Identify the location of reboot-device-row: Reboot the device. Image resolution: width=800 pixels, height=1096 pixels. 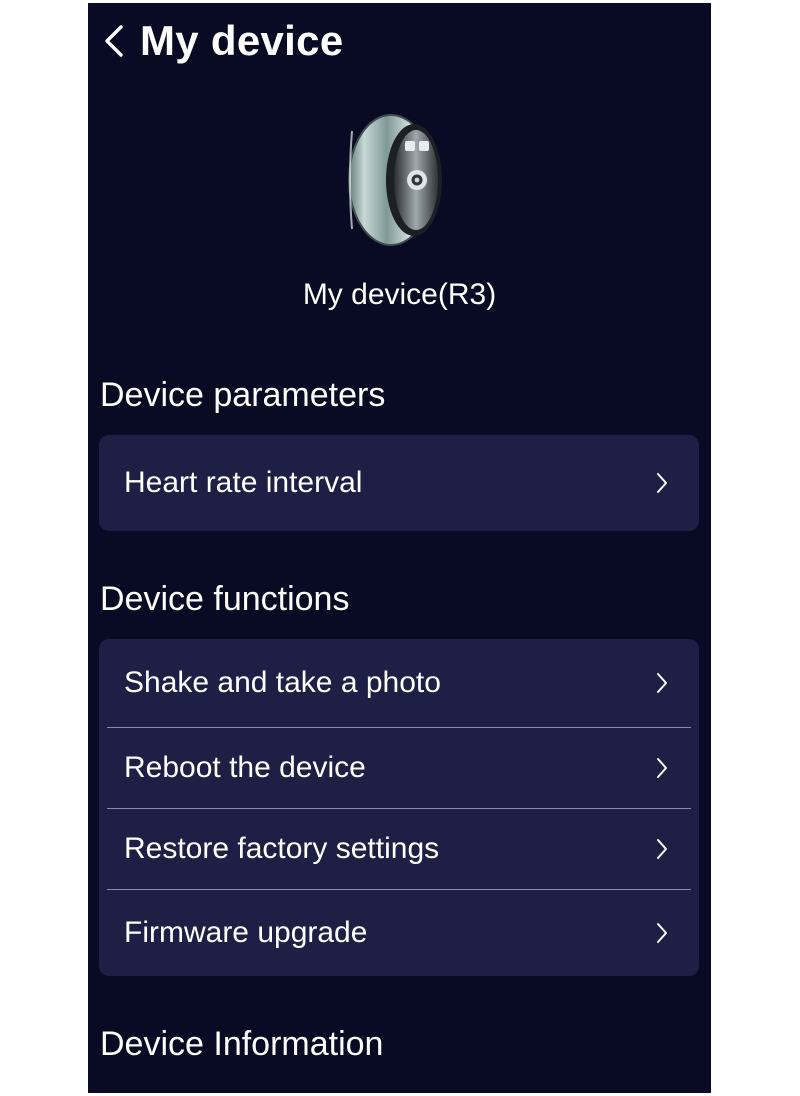
(399, 768).